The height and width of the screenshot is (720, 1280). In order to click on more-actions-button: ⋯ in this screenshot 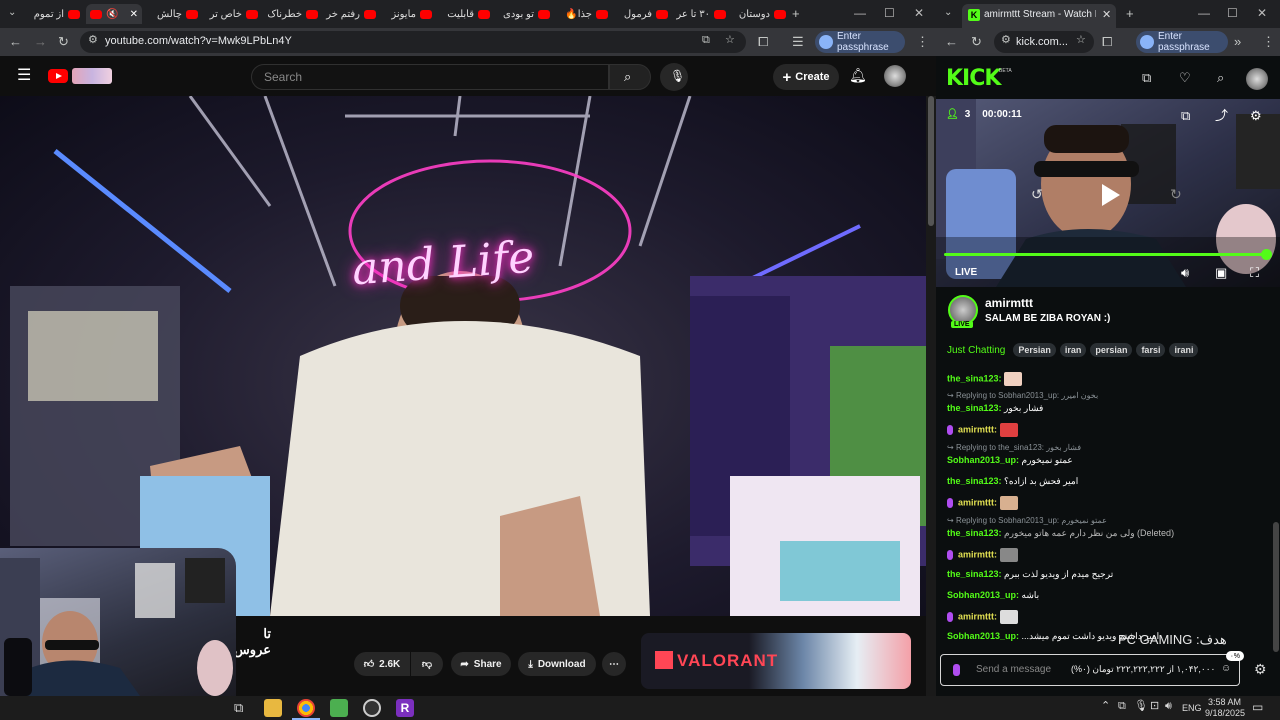, I will do `click(614, 664)`.